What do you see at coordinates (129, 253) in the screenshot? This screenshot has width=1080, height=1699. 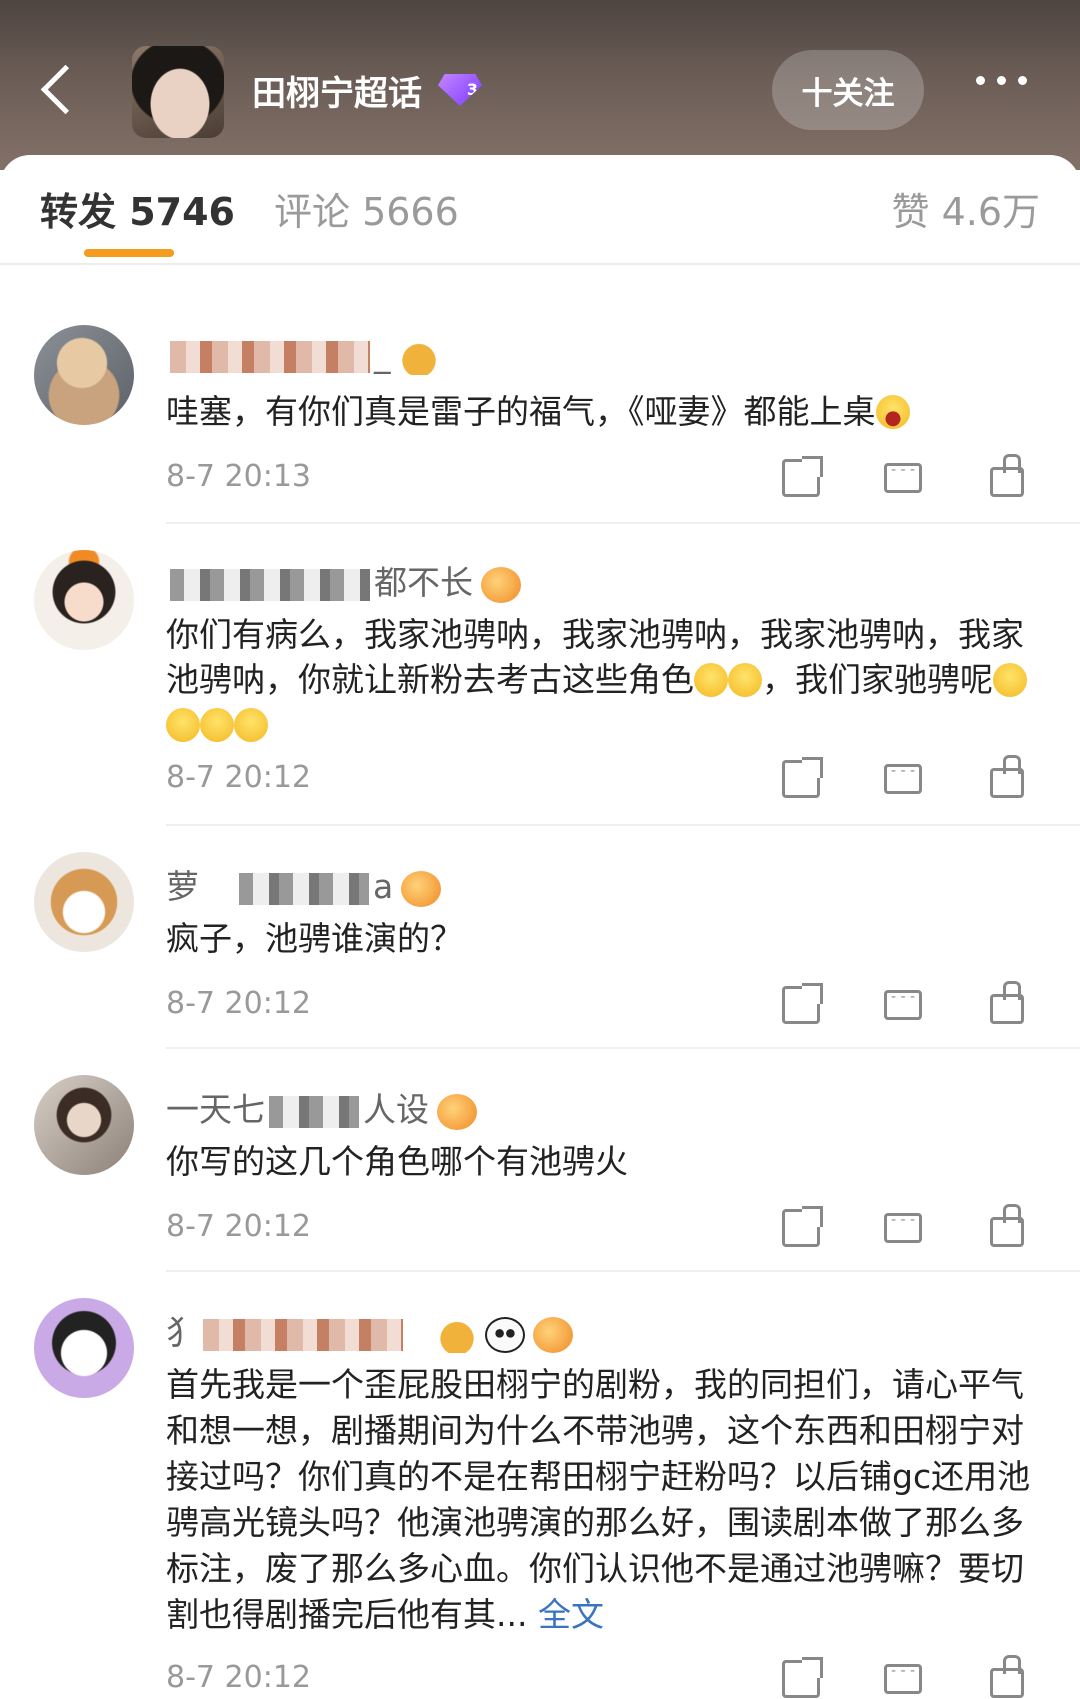 I see `active-tab-indicator` at bounding box center [129, 253].